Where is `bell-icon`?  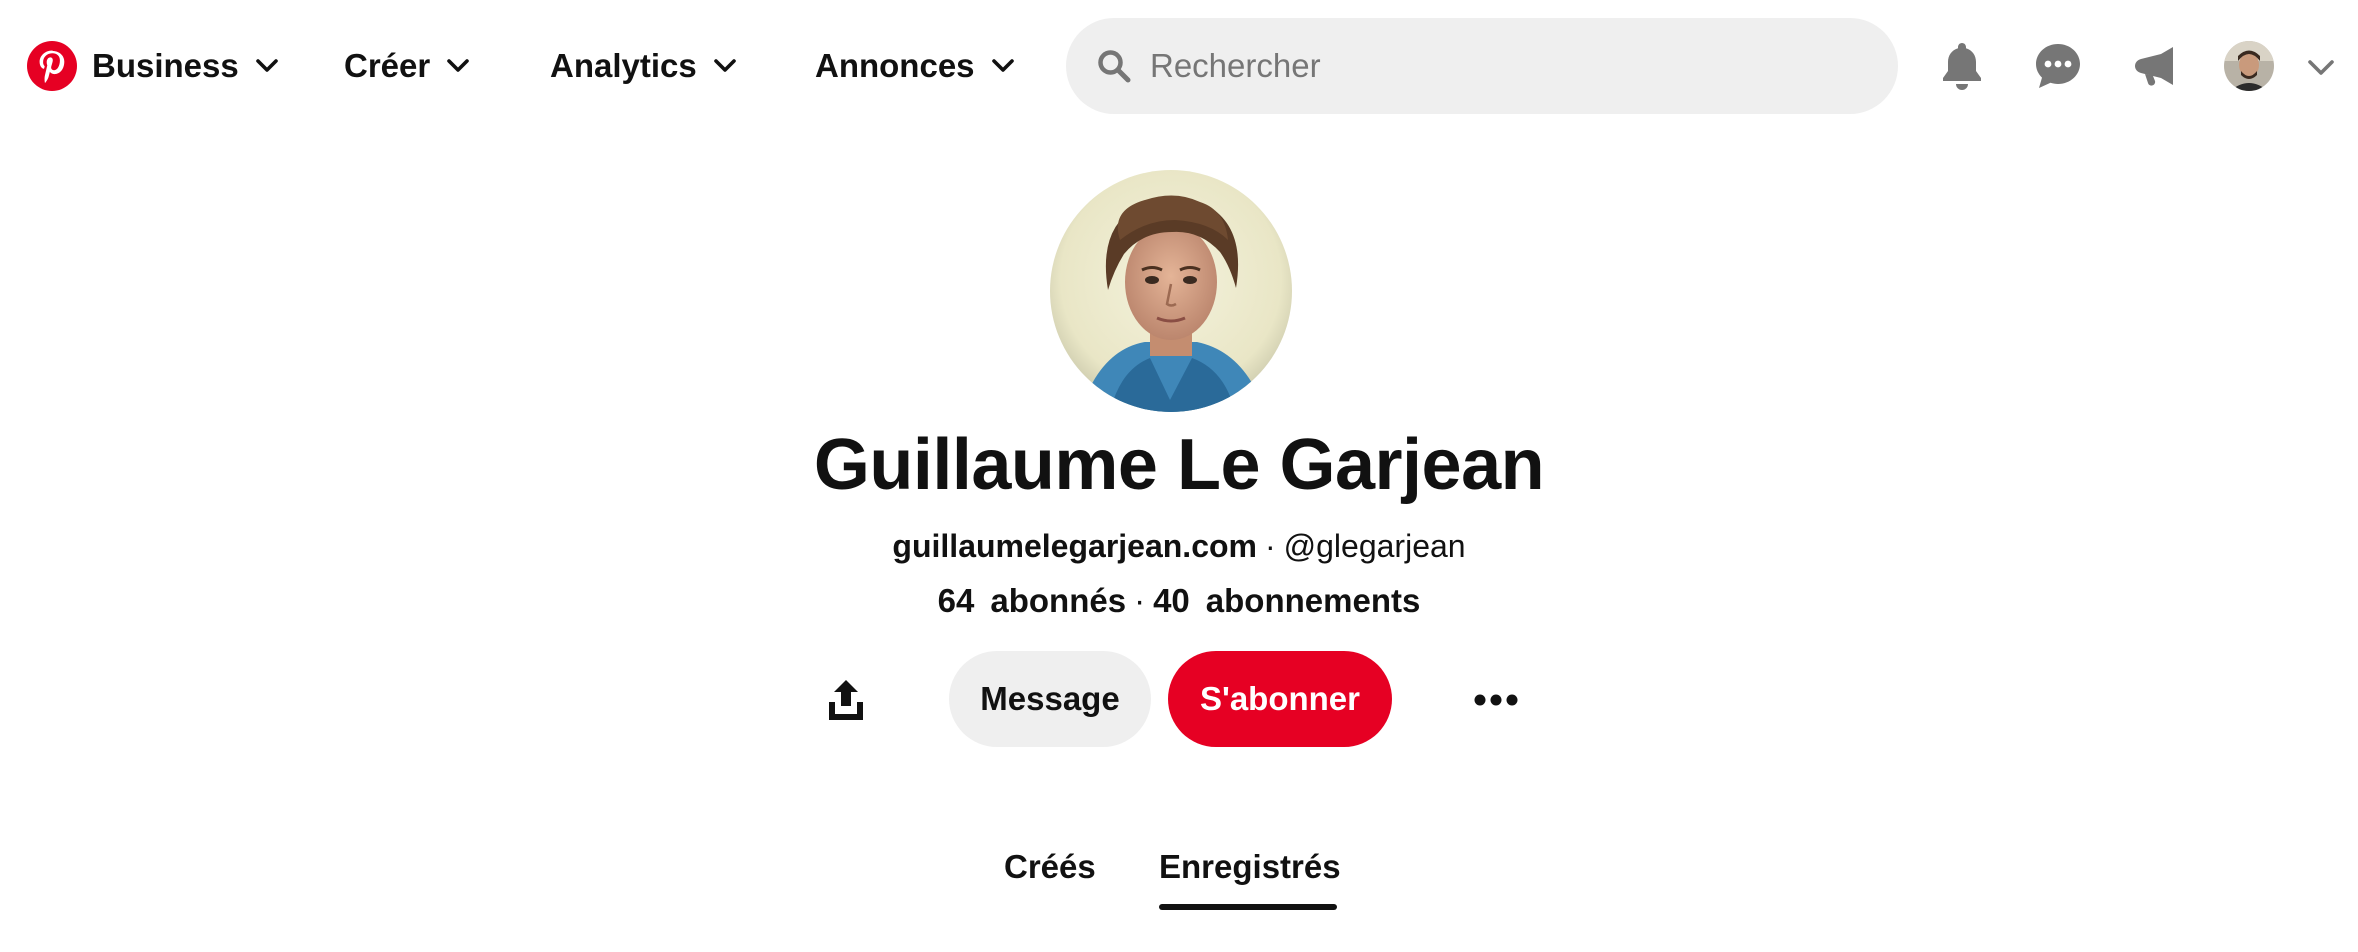 bell-icon is located at coordinates (1962, 66).